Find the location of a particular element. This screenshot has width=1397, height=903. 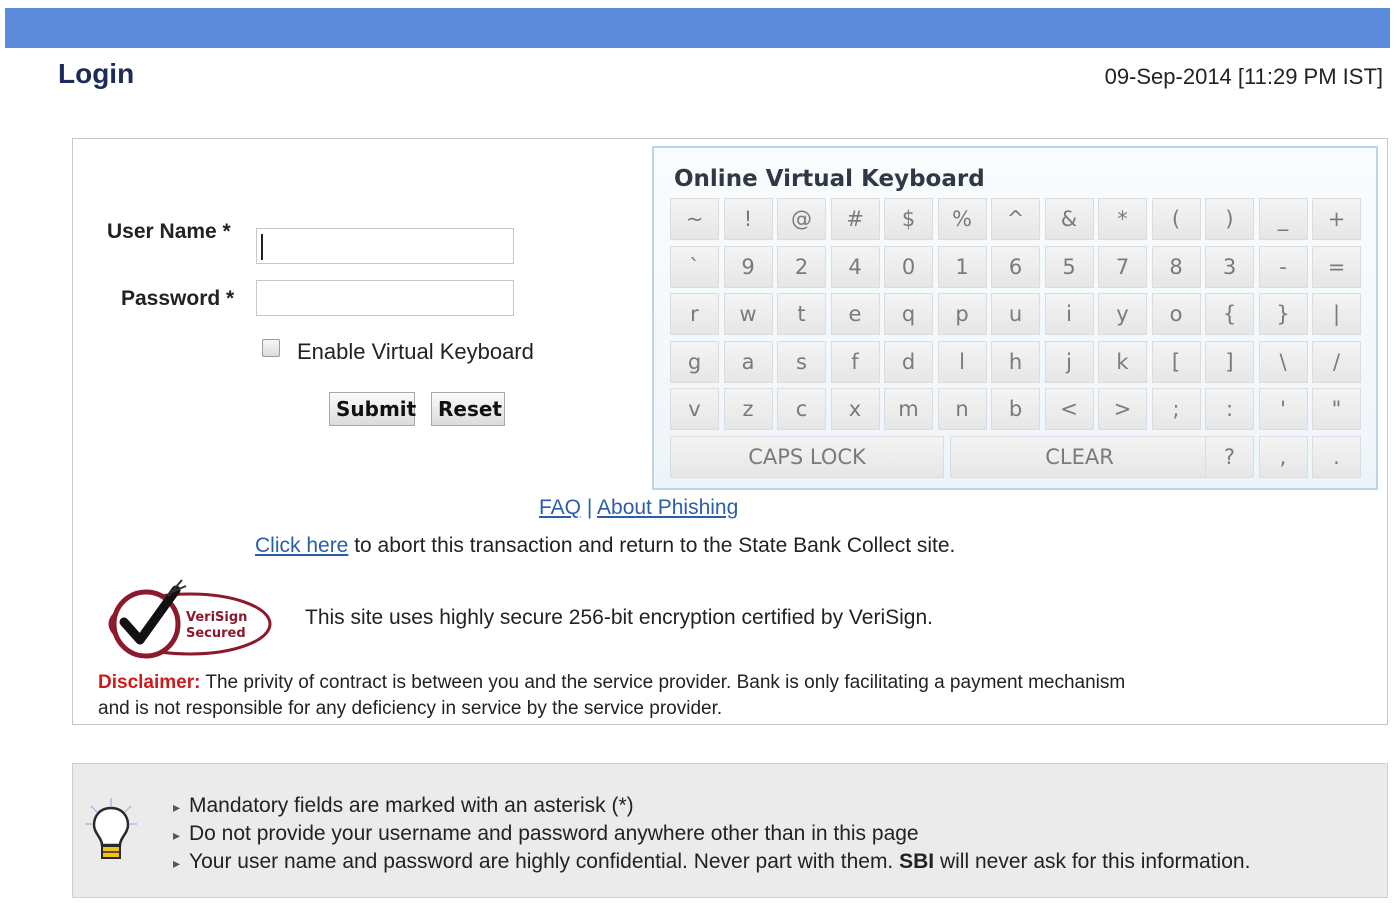

about-phishing-link: About Phishing is located at coordinates (667, 507).